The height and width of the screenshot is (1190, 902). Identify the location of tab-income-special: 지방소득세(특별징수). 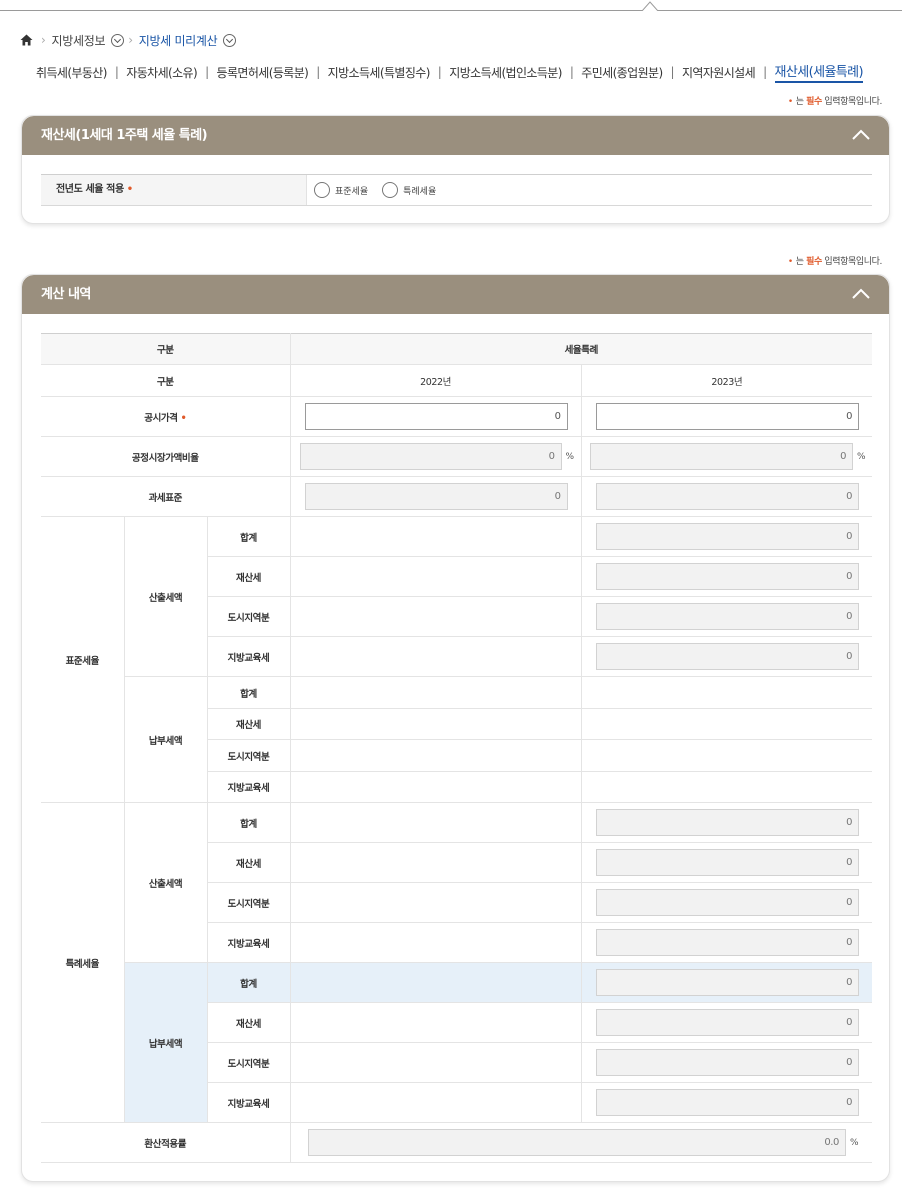
(379, 72).